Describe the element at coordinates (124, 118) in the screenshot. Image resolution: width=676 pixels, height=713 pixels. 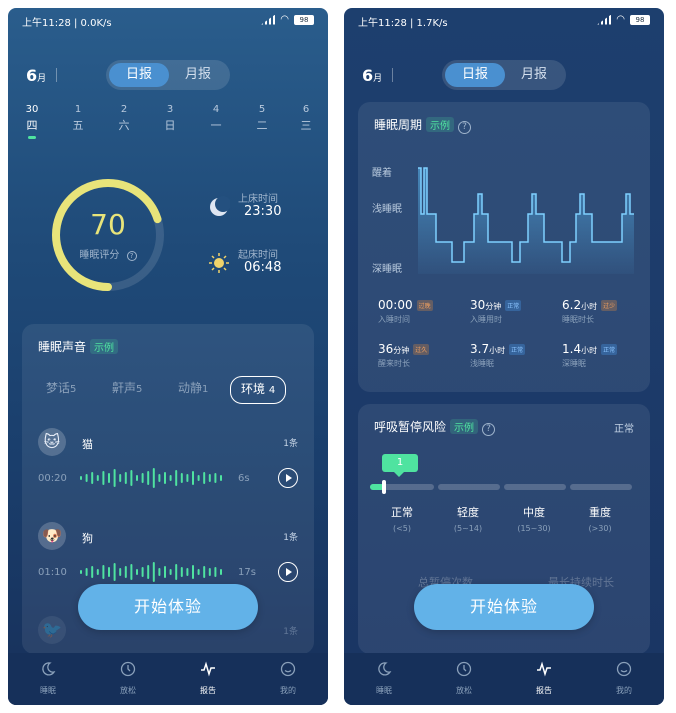
I see `day-item: 2六` at that location.